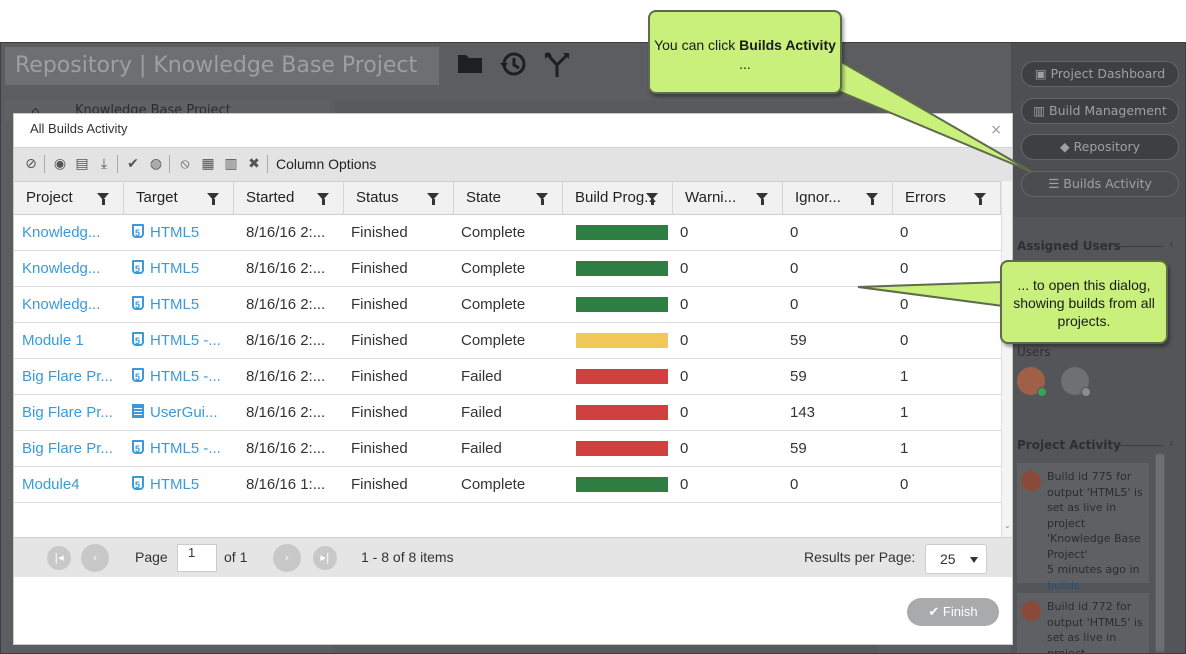 The width and height of the screenshot is (1186, 654). What do you see at coordinates (407, 557) in the screenshot?
I see `items-count: 1 - 8 of 8 items` at bounding box center [407, 557].